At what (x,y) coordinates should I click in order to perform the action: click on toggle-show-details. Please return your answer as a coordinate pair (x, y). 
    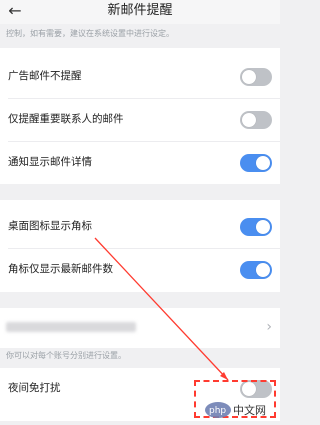
    Looking at the image, I should click on (256, 163).